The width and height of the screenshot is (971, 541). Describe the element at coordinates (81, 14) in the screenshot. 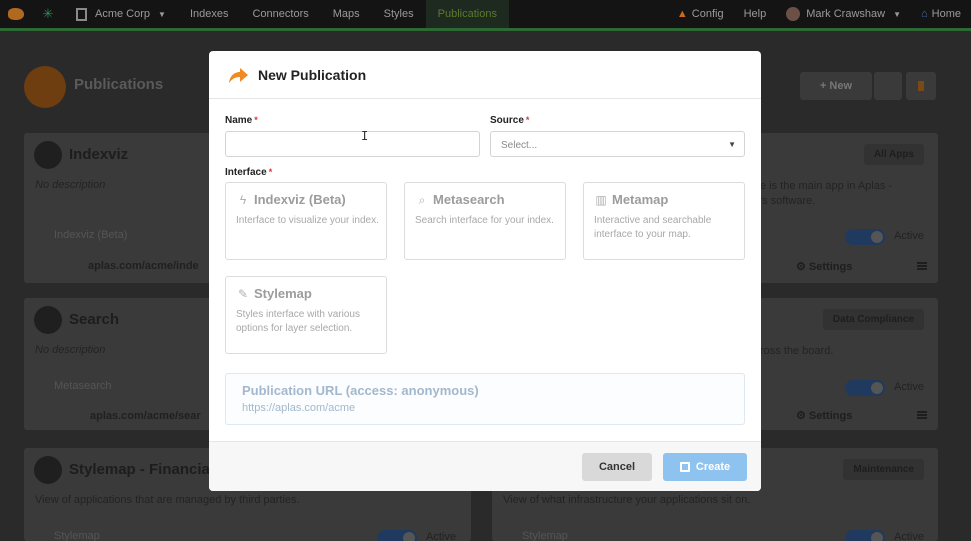

I see `building-icon` at that location.